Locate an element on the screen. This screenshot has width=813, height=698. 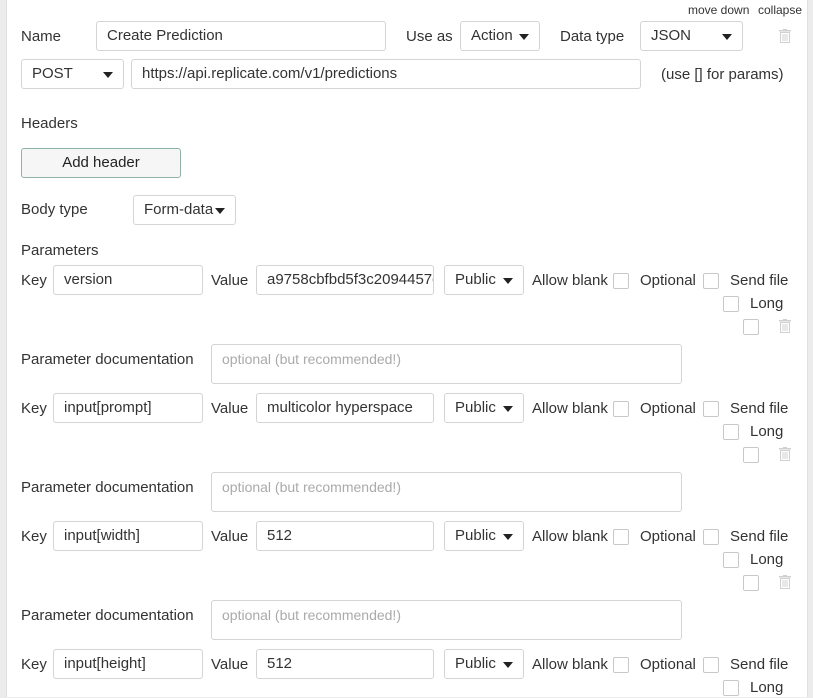
use-as-value: Action is located at coordinates (492, 35).